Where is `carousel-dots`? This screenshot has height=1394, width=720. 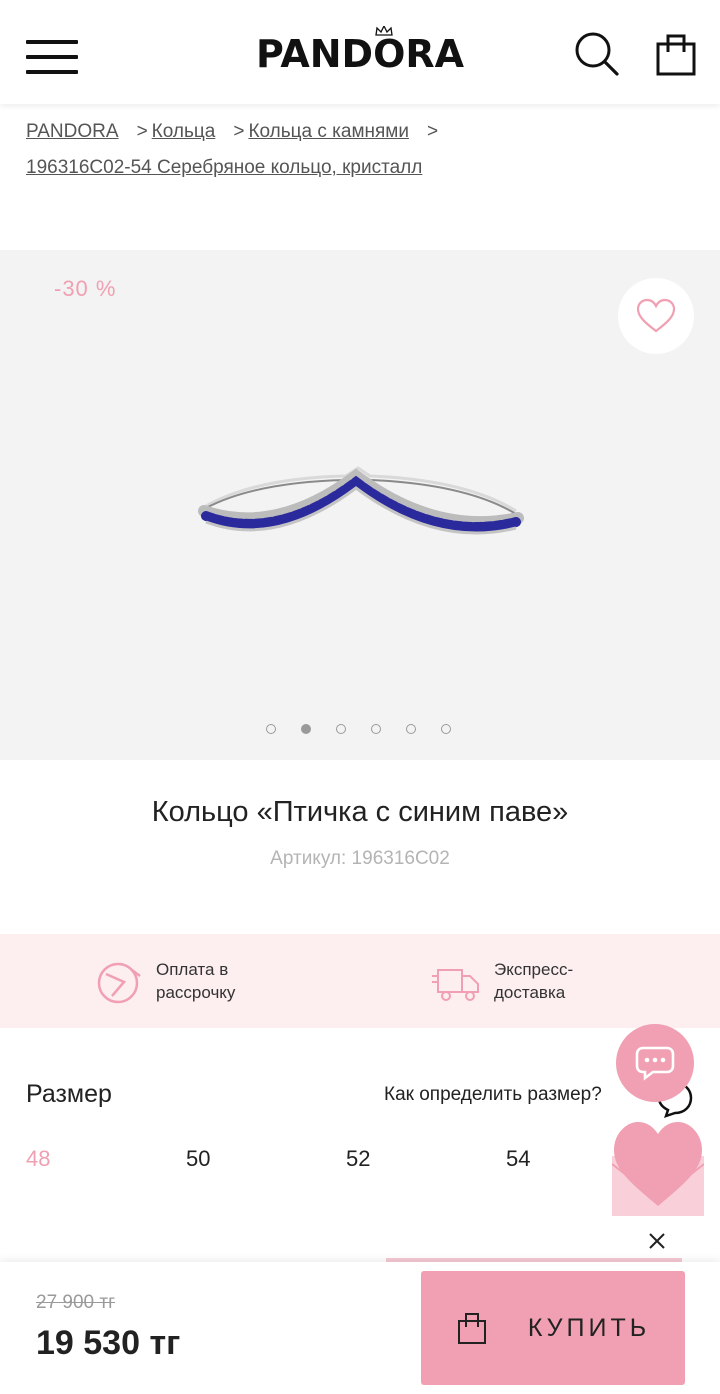 carousel-dots is located at coordinates (358, 730).